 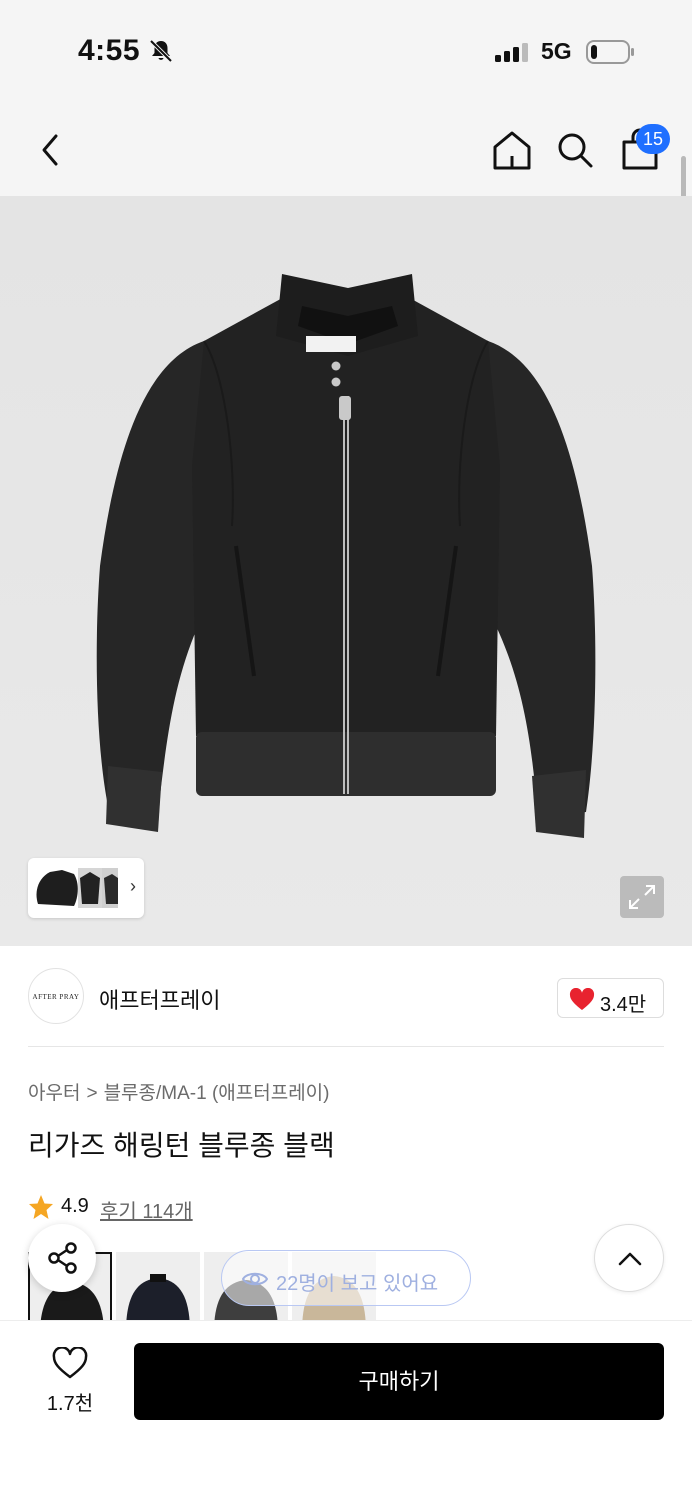 I want to click on star-icon, so click(x=41, y=1207).